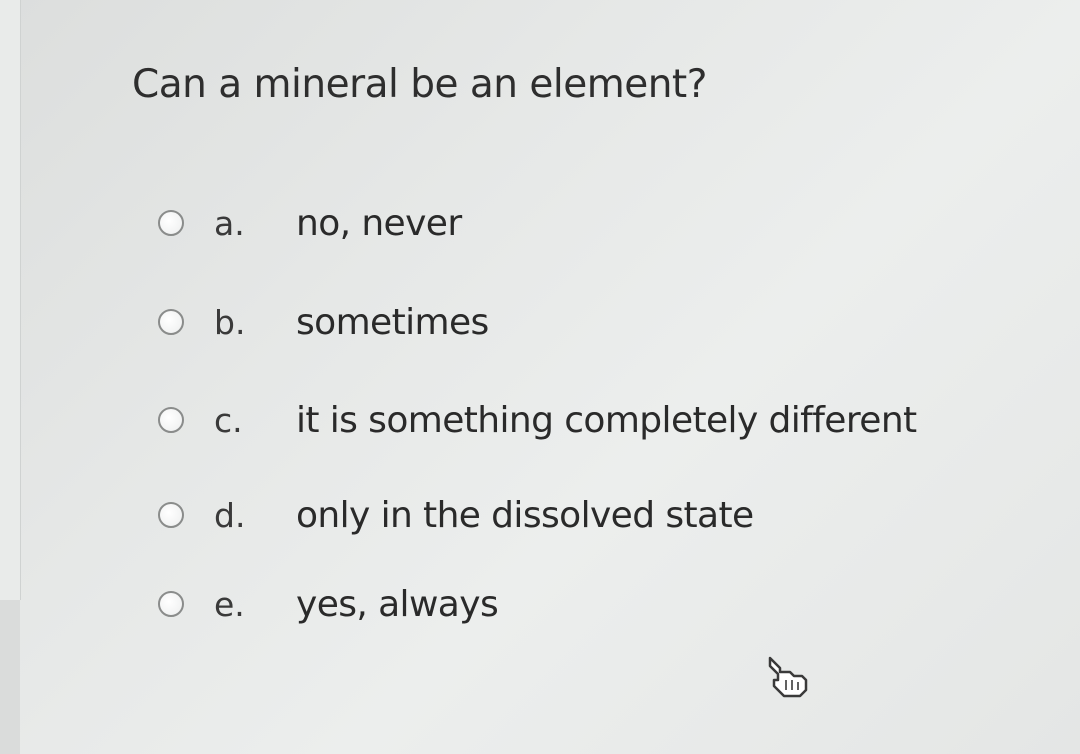 This screenshot has height=754, width=1080. I want to click on option-b: b. sometimes, so click(323, 322).